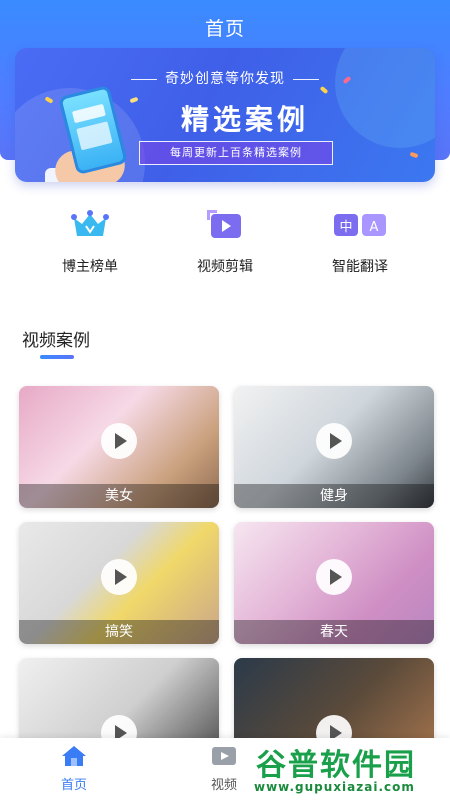 This screenshot has height=800, width=450. Describe the element at coordinates (334, 632) in the screenshot. I see `video-caption: 春天` at that location.